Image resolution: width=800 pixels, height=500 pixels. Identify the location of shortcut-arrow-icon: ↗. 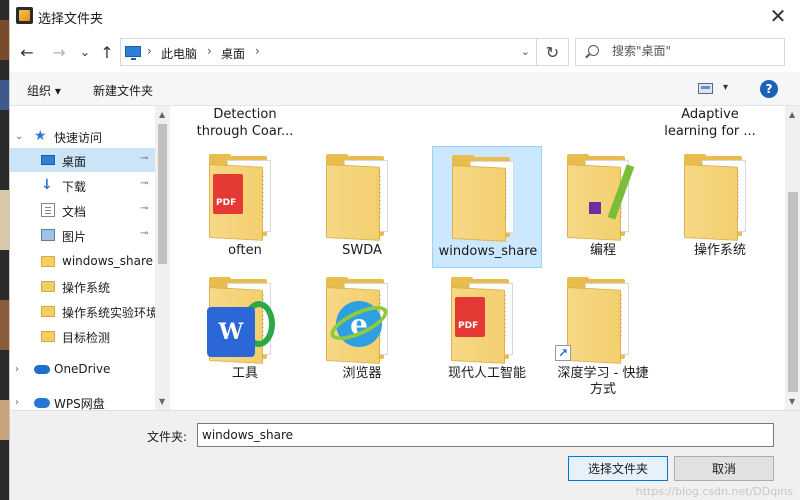
(563, 353).